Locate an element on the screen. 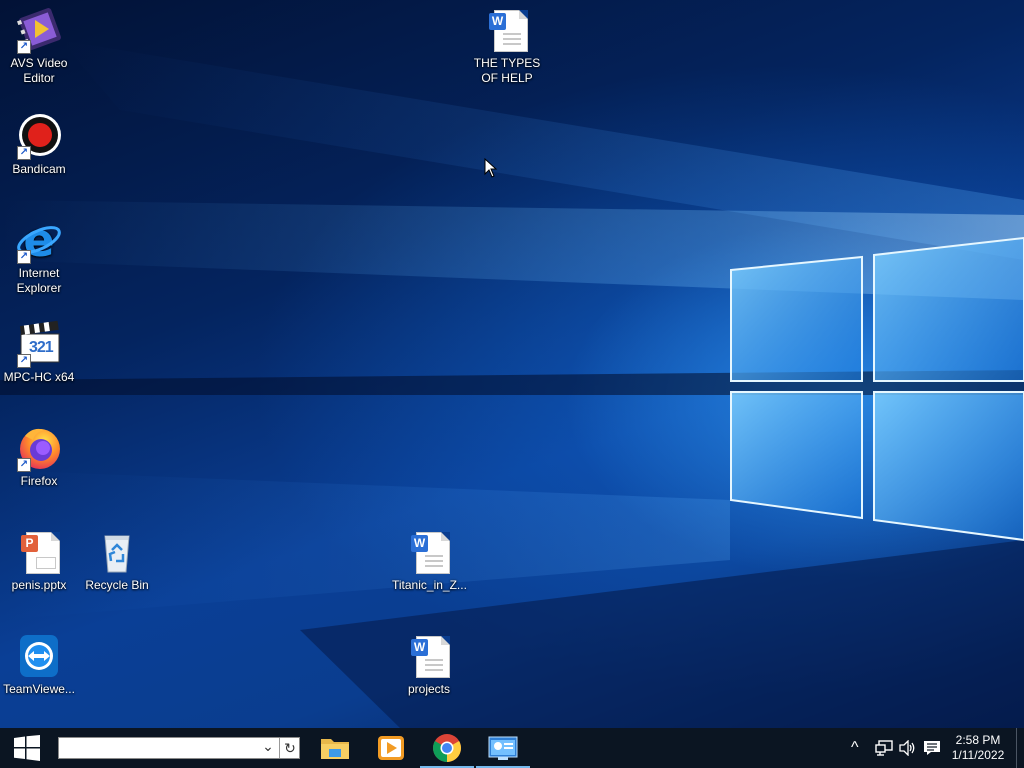 The image size is (1024, 768). taskbar-media-player-button is located at coordinates (391, 748).